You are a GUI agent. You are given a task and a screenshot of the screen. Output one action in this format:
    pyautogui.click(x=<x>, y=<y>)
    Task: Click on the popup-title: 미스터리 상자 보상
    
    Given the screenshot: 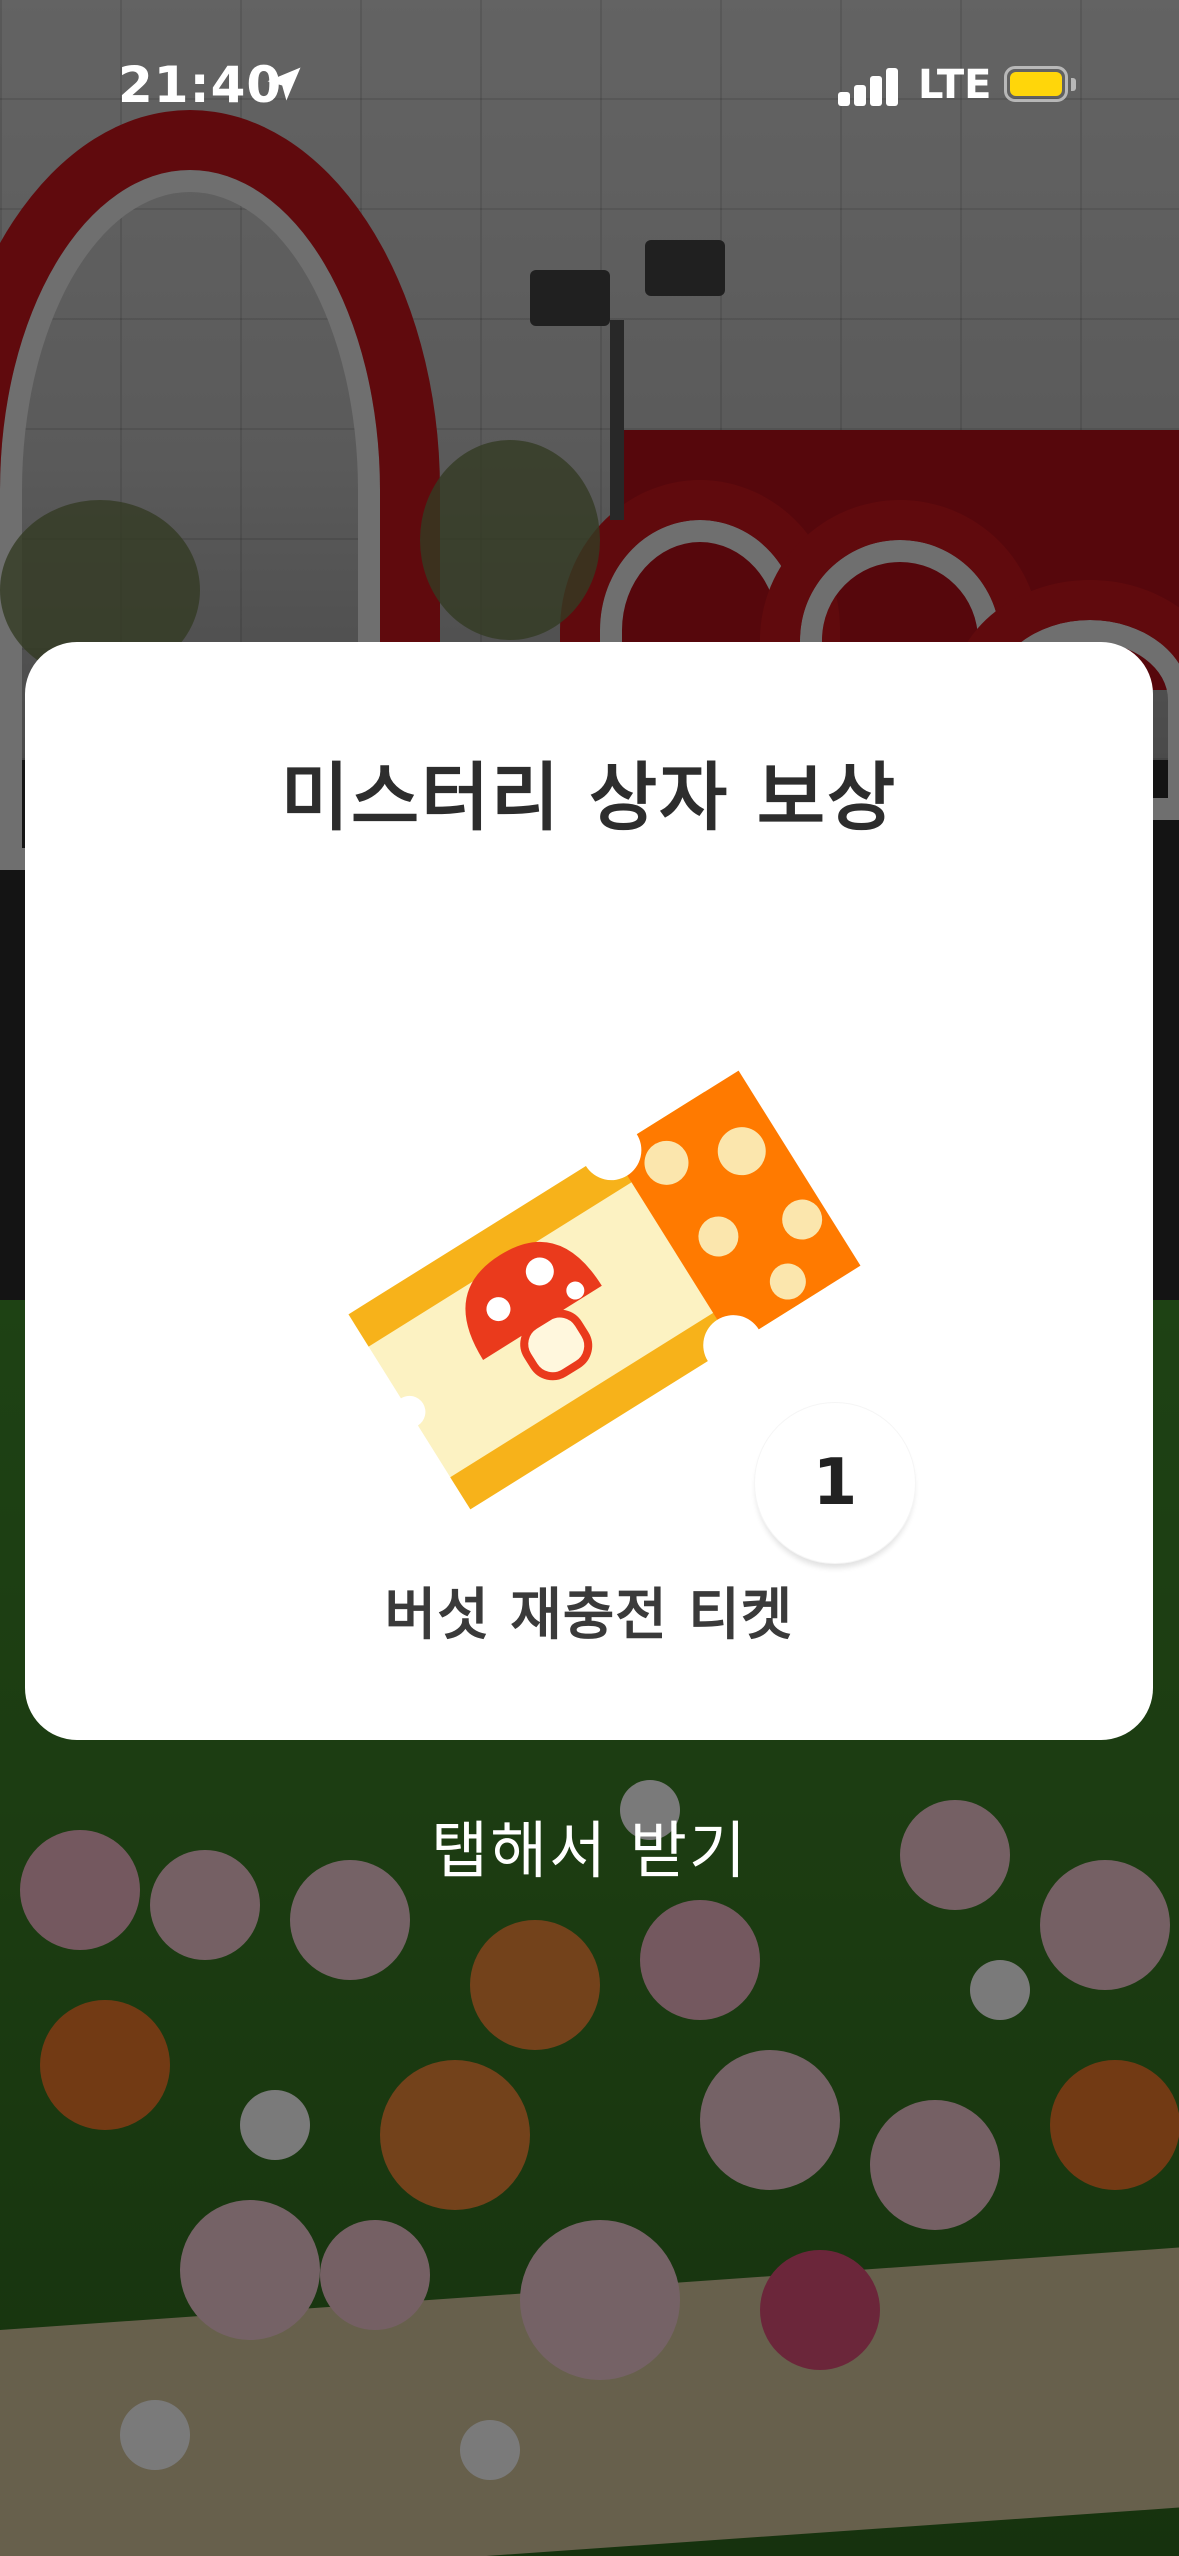 What is the action you would take?
    pyautogui.click(x=589, y=798)
    